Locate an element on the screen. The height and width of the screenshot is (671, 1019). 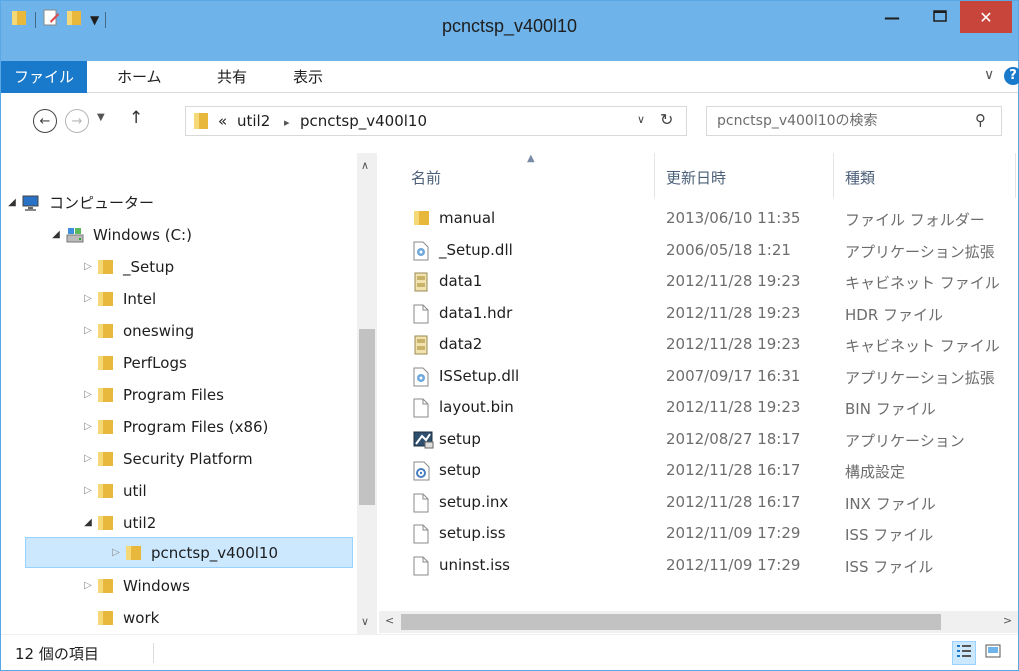
tab-file: ファイル is located at coordinates (44, 77).